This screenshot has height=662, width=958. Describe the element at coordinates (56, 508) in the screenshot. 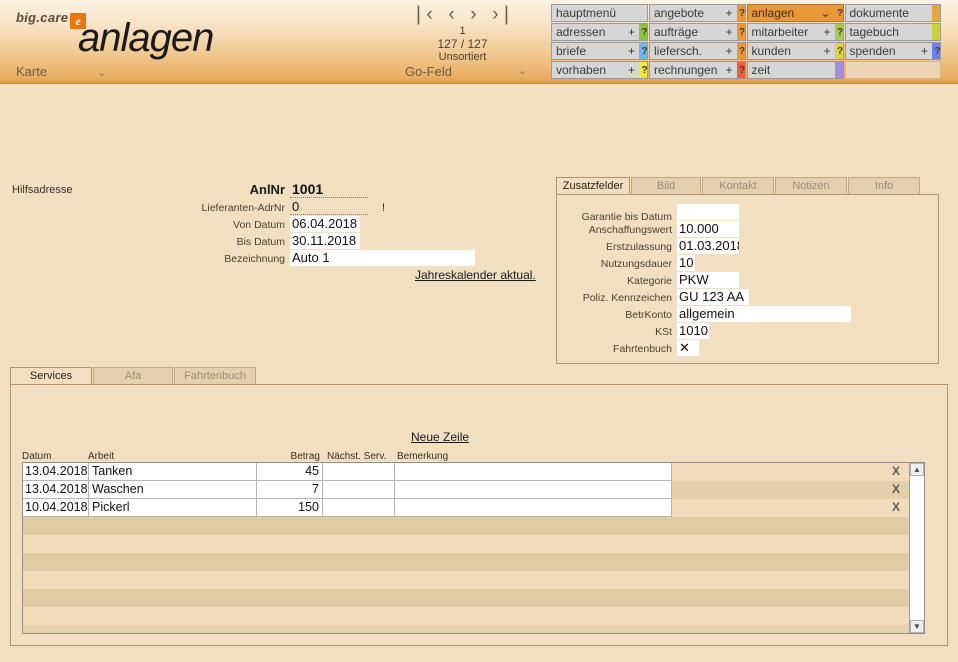

I see `cell-datum: 10.04.2018` at that location.